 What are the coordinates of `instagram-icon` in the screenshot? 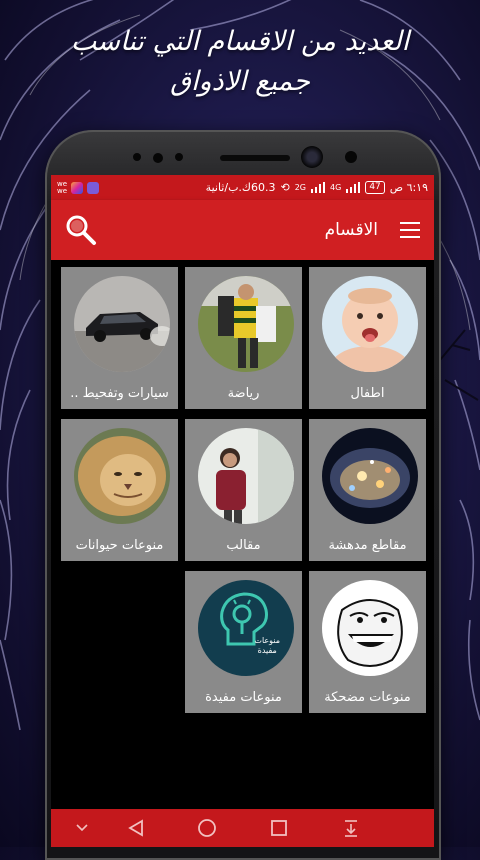 It's located at (77, 187).